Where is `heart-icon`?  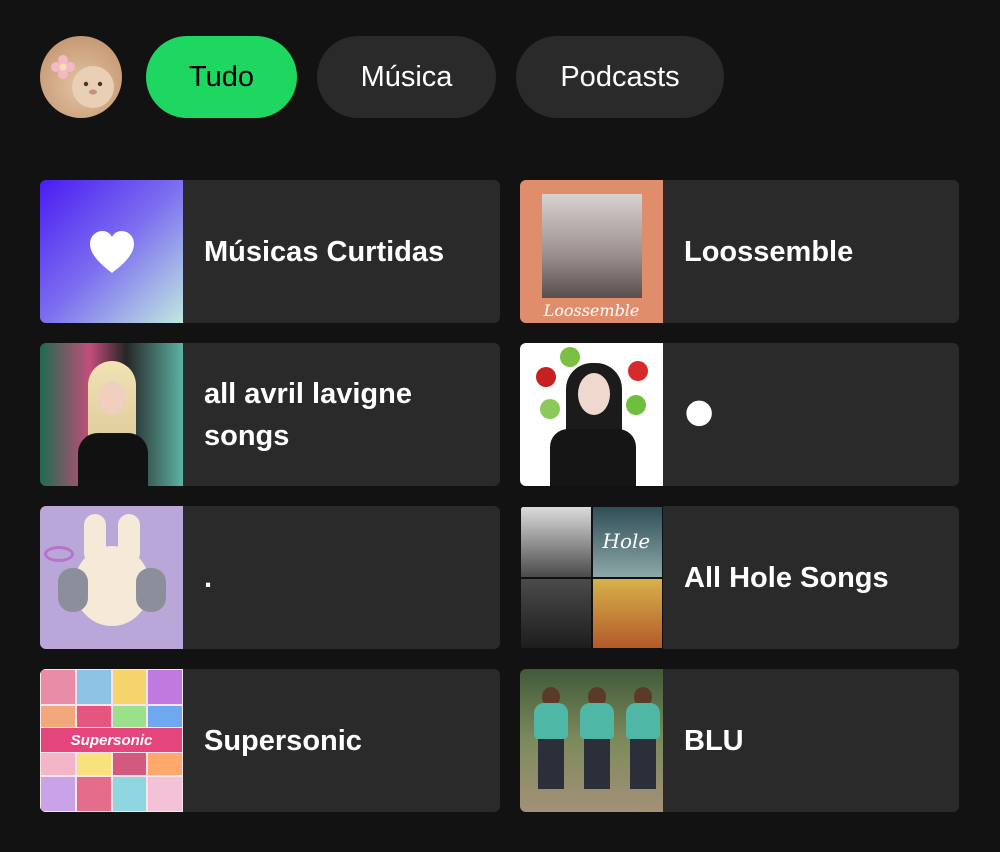 heart-icon is located at coordinates (111, 251).